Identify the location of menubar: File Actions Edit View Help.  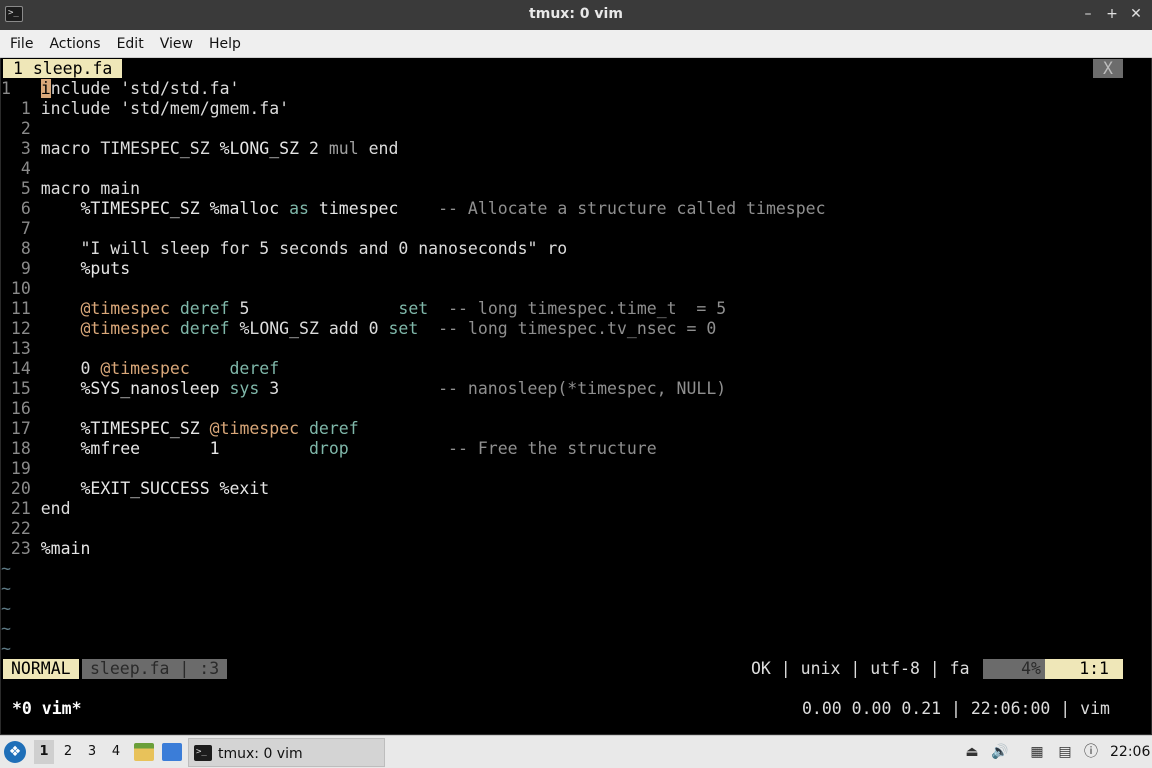
(576, 44).